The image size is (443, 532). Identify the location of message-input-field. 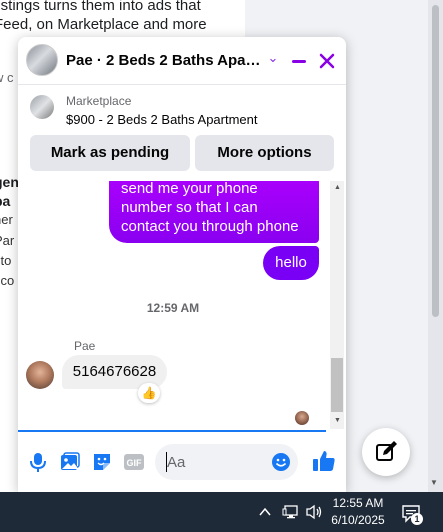
(226, 462).